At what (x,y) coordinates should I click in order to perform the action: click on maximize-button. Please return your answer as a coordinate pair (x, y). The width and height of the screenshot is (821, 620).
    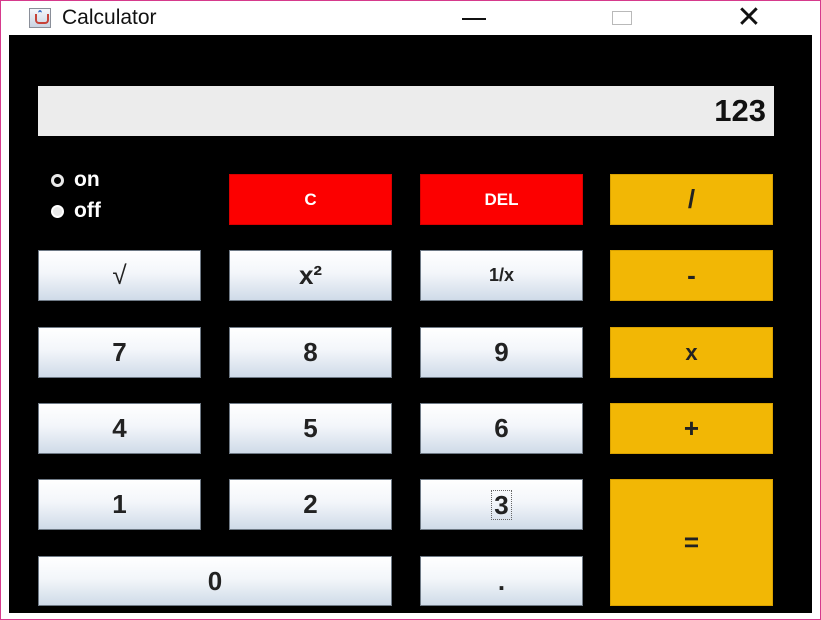
    Looking at the image, I should click on (622, 18).